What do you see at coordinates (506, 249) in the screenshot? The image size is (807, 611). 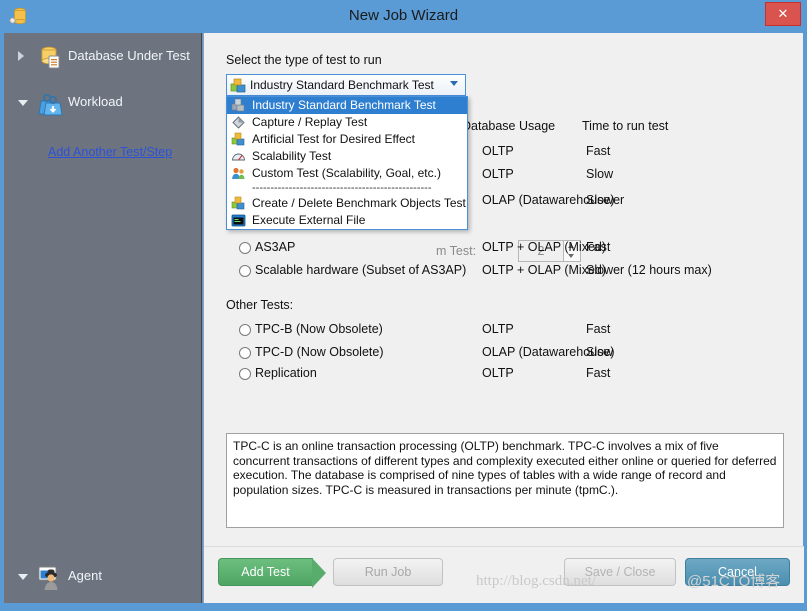 I see `table-row: AS3AP OLTP + OLAP (Mixed) Fast` at bounding box center [506, 249].